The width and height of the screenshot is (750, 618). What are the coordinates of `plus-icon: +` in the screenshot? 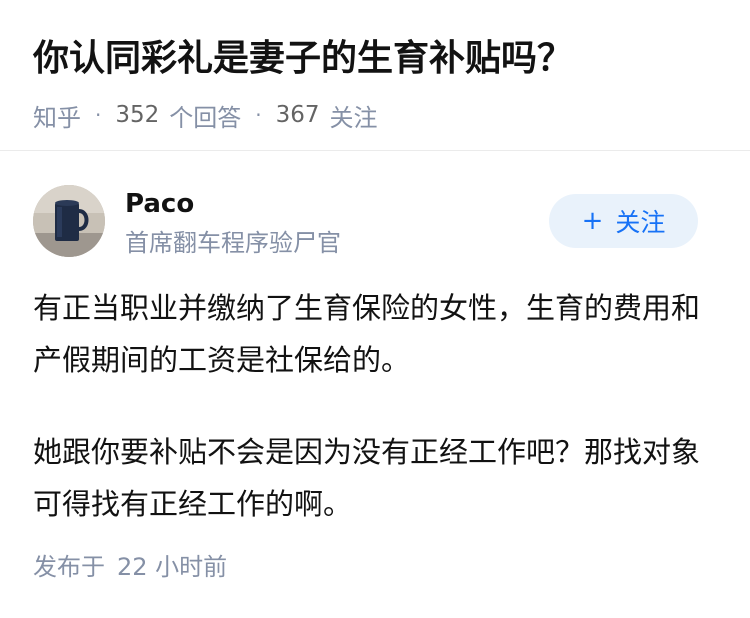 It's located at (592, 221).